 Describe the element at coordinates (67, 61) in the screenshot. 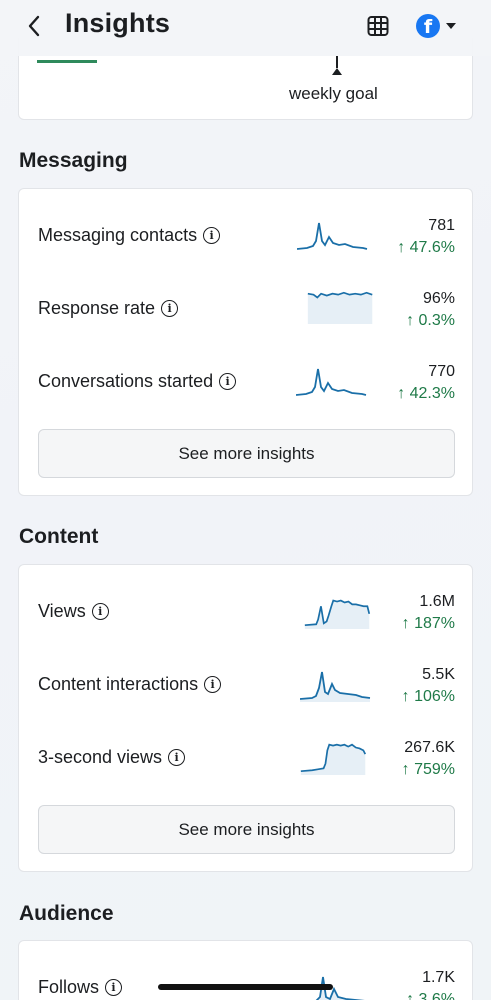

I see `goal-progress-bar` at that location.